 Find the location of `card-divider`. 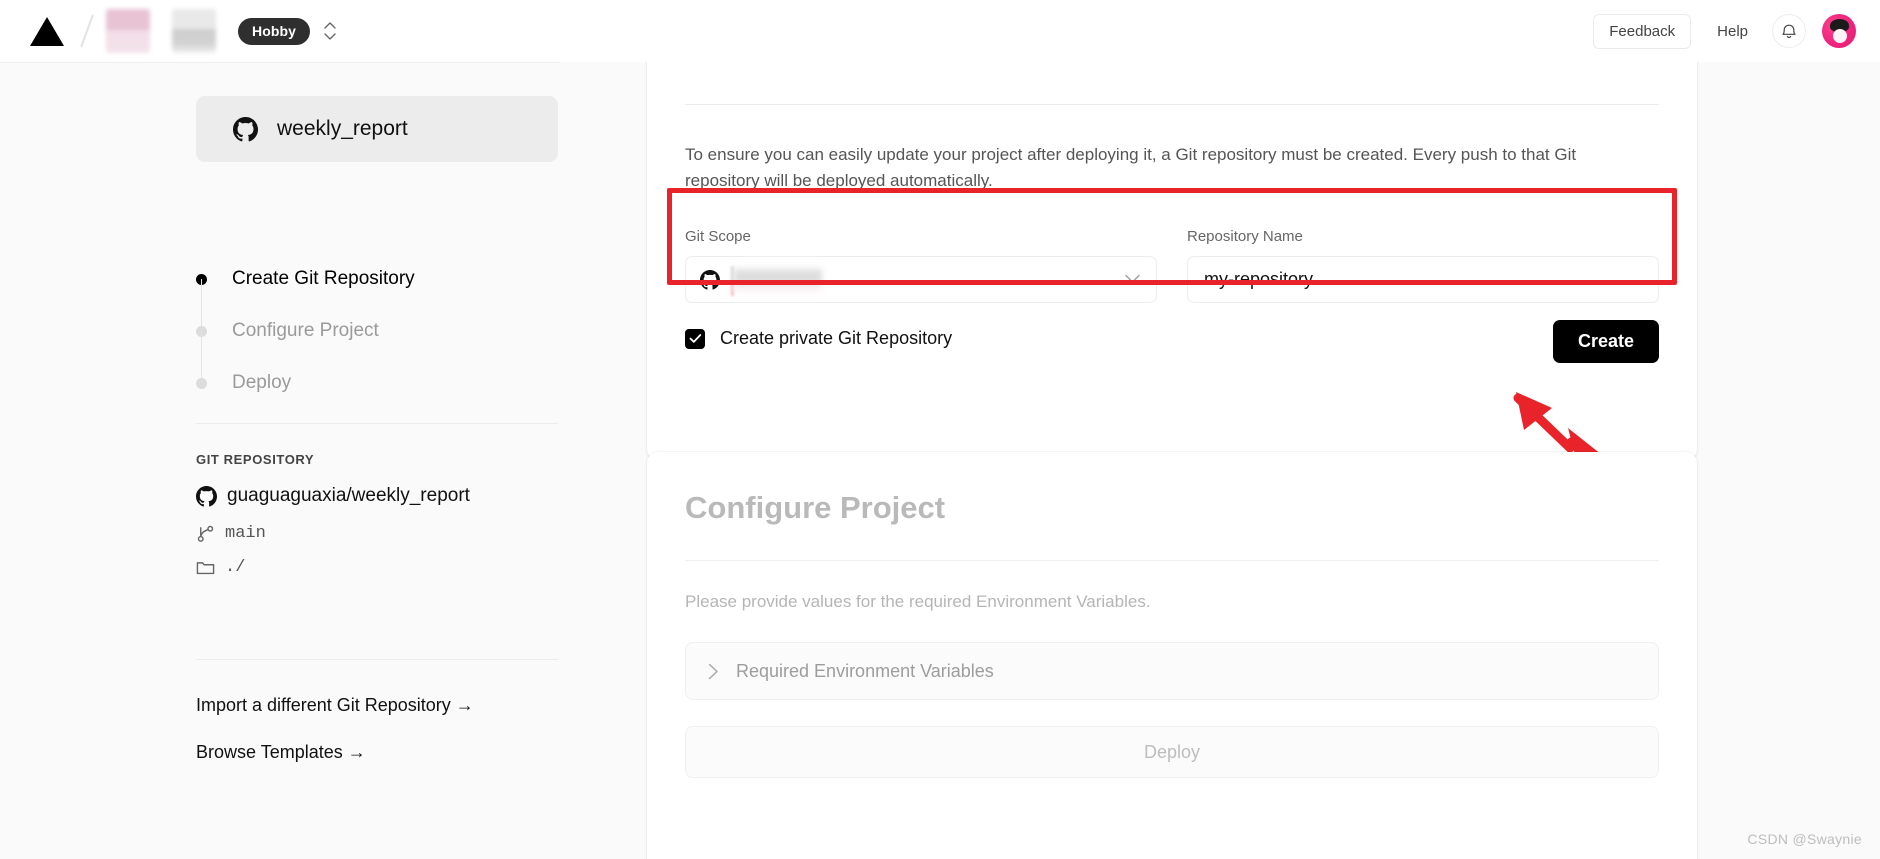

card-divider is located at coordinates (1172, 104).